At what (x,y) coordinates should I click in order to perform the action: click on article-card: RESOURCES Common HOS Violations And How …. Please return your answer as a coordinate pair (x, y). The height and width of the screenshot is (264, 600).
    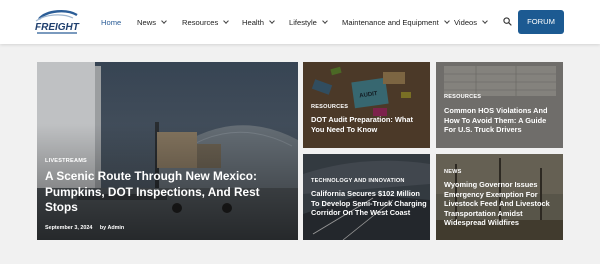
    Looking at the image, I should click on (499, 105).